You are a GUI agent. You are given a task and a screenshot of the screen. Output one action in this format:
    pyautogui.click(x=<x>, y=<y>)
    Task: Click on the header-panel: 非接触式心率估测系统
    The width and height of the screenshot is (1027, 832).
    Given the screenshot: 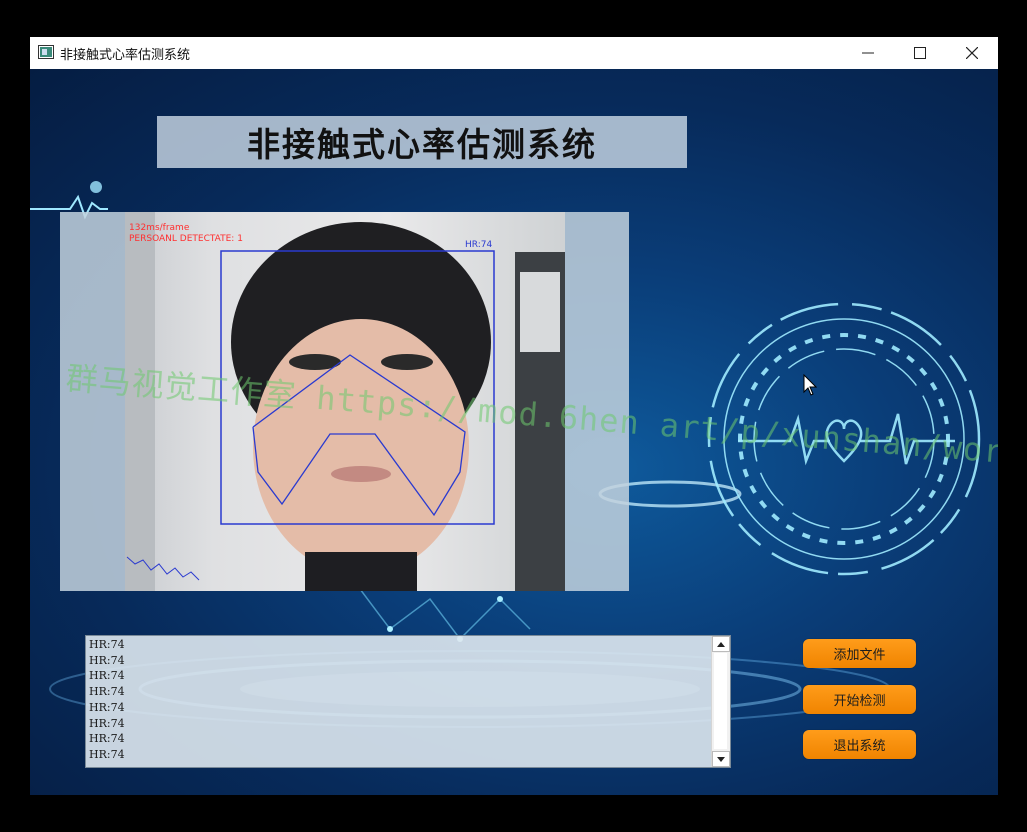 What is the action you would take?
    pyautogui.click(x=422, y=142)
    